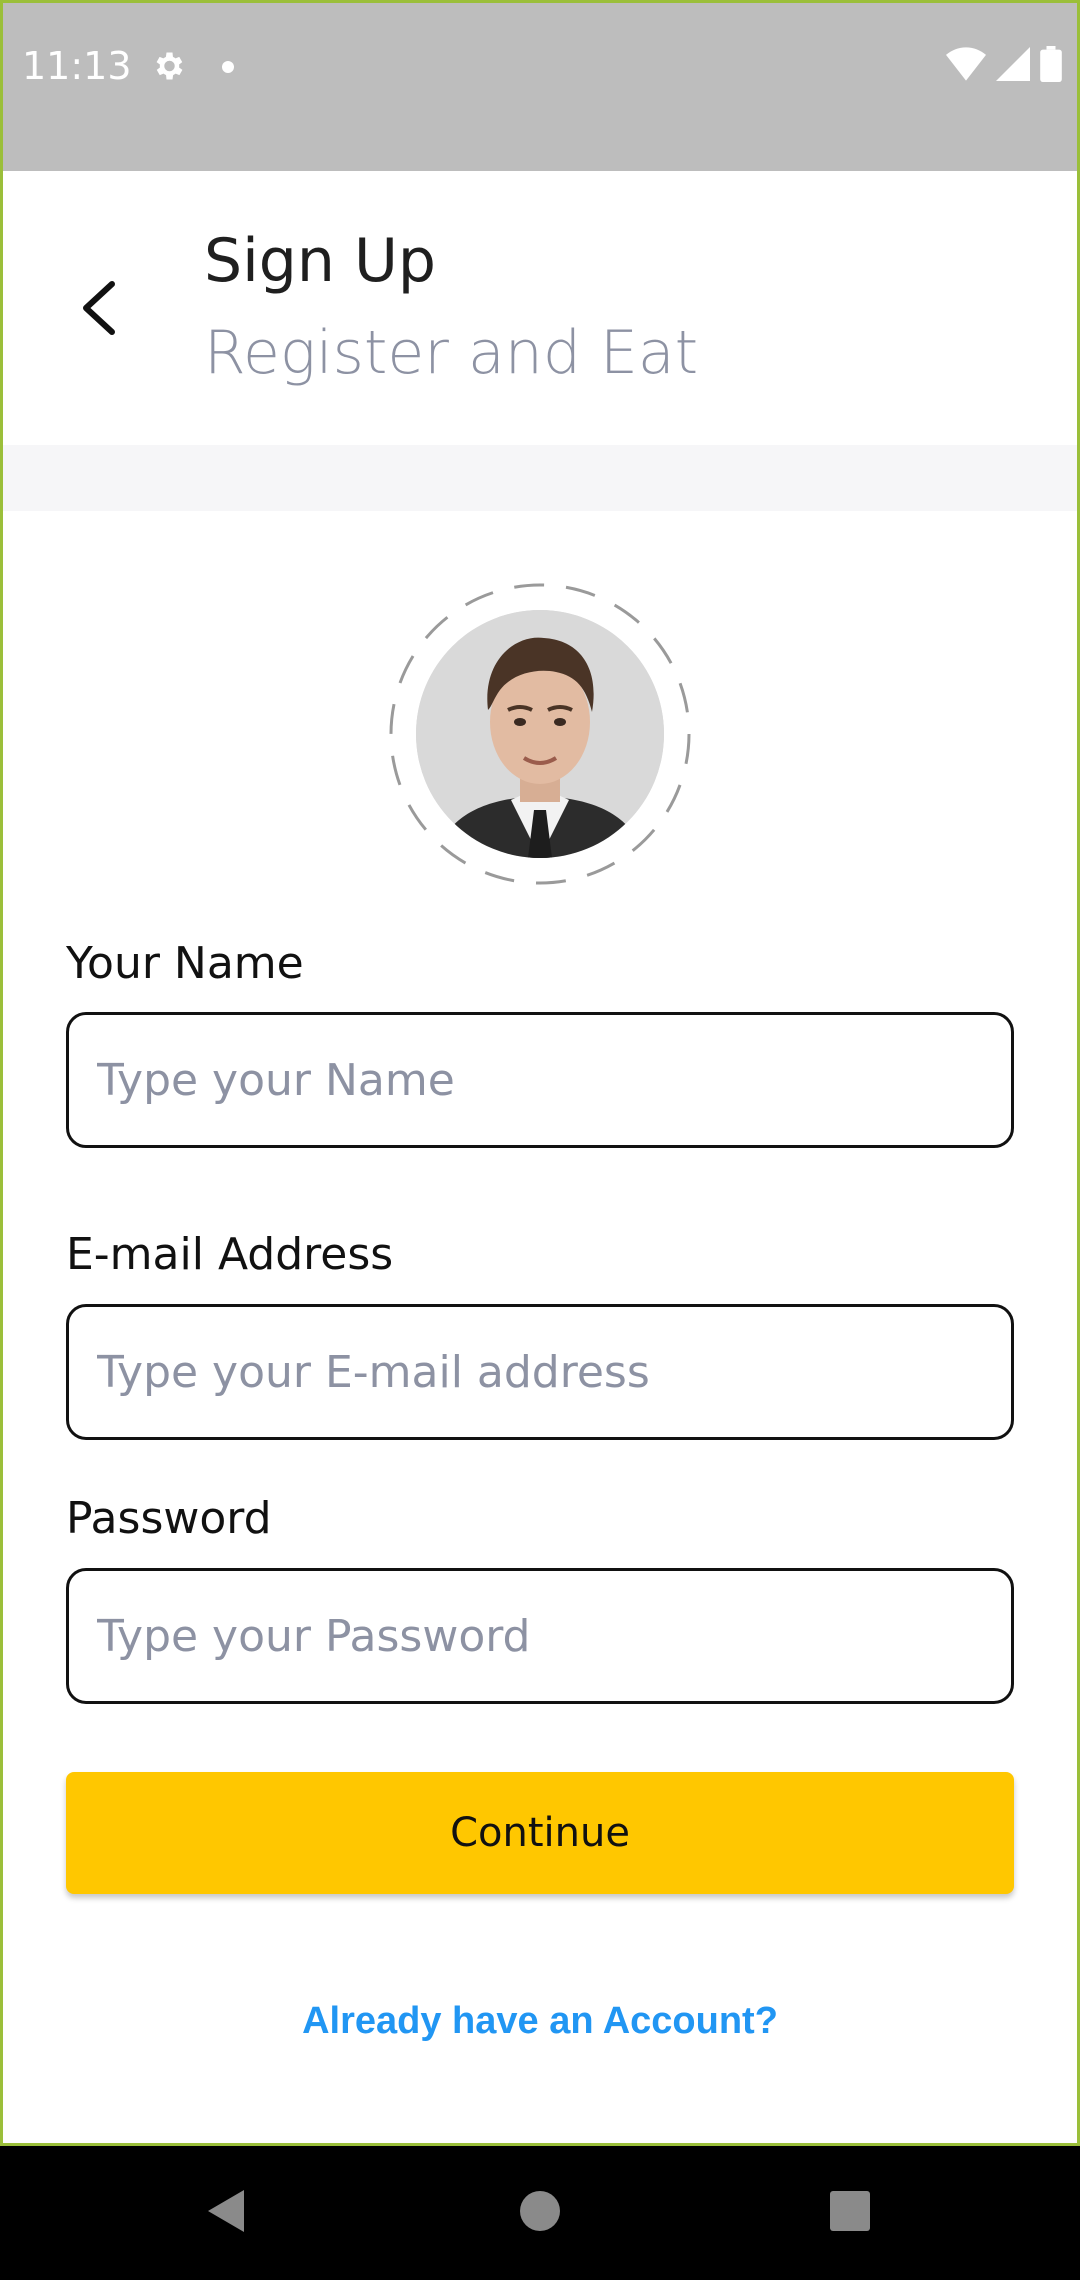 The height and width of the screenshot is (2280, 1080). What do you see at coordinates (540, 85) in the screenshot?
I see `status-bar: 11:13` at bounding box center [540, 85].